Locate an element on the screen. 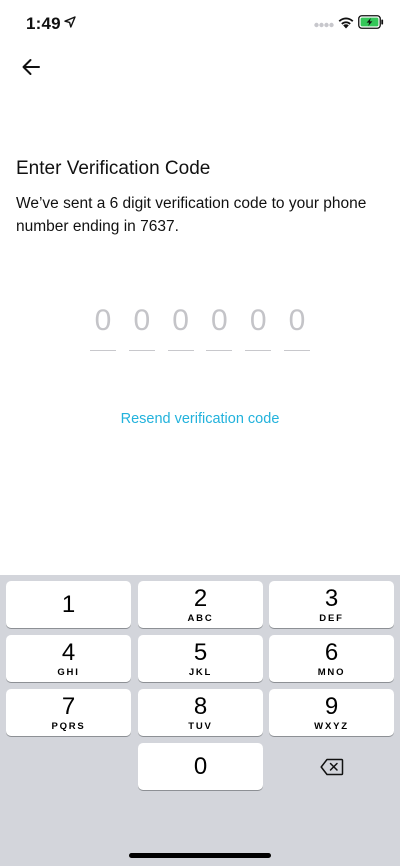  key-digit: 9 is located at coordinates (331, 706).